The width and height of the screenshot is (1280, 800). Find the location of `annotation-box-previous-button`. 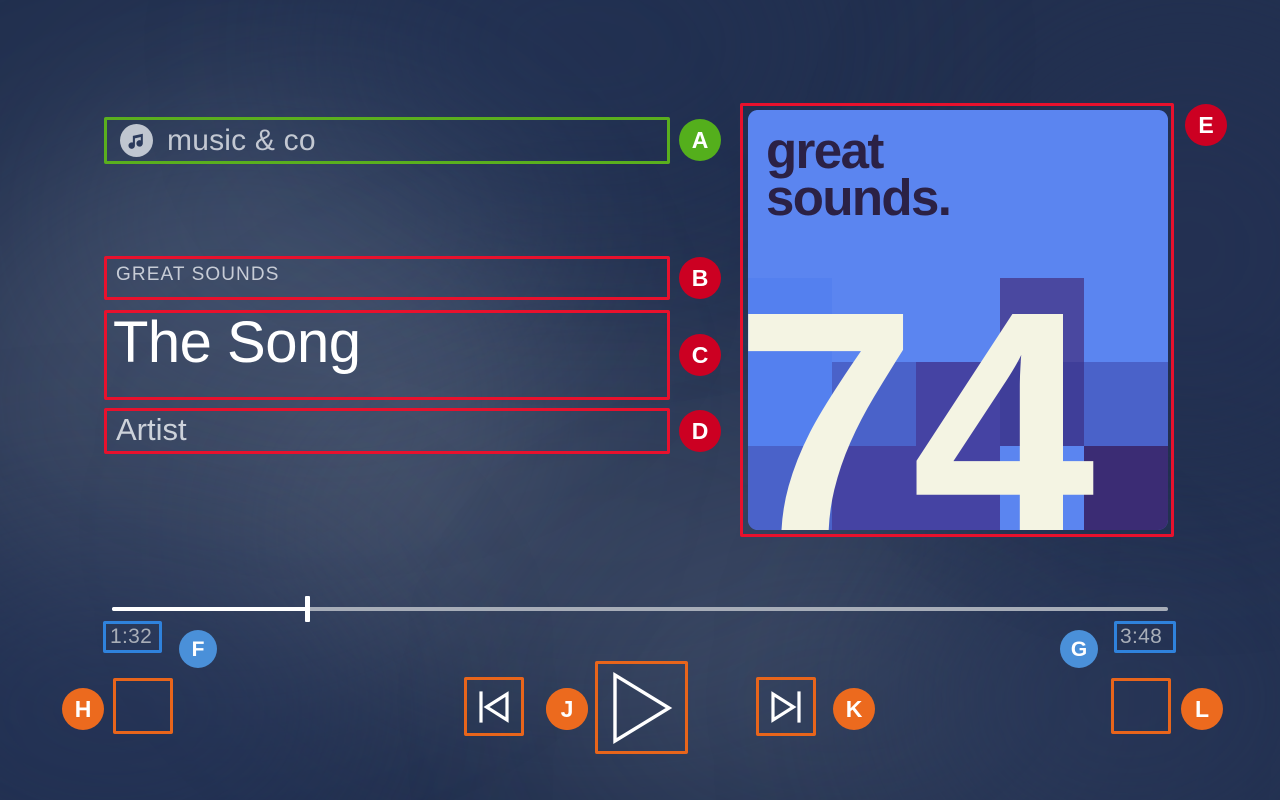

annotation-box-previous-button is located at coordinates (494, 706).